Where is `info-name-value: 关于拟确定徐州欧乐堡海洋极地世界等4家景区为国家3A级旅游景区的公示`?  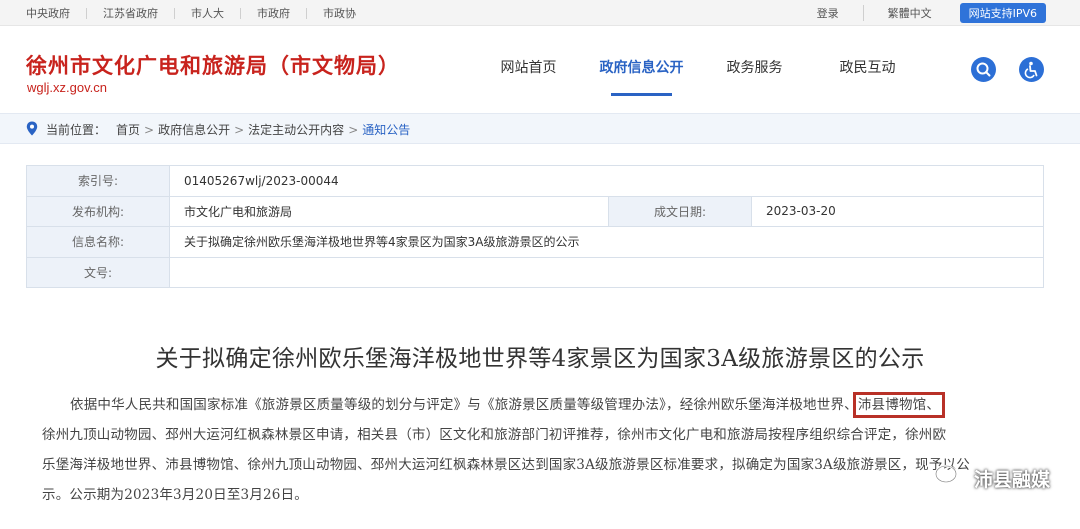
info-name-value: 关于拟确定徐州欧乐堡海洋极地世界等4家景区为国家3A级旅游景区的公示 is located at coordinates (606, 242).